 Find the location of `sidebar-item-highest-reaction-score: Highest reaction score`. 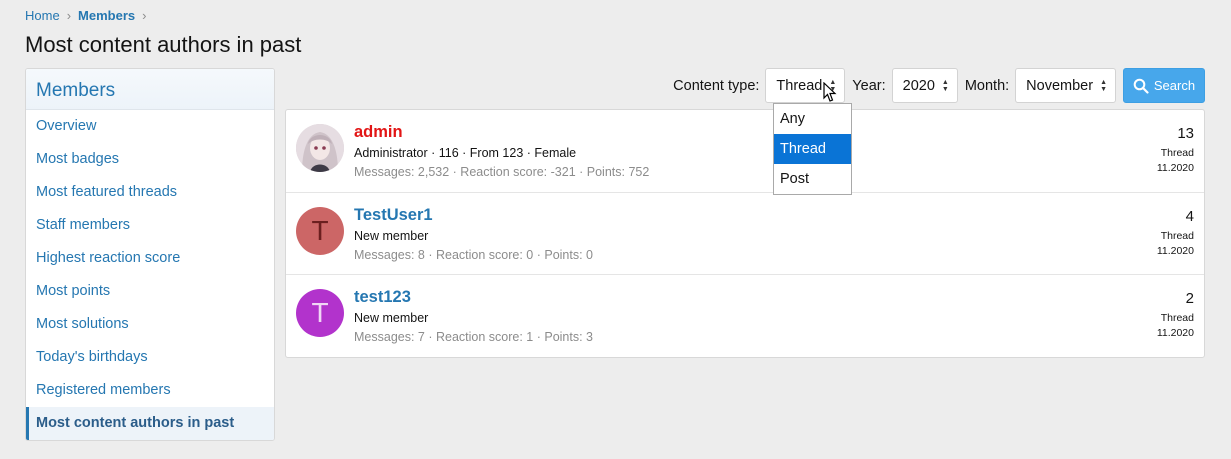

sidebar-item-highest-reaction-score: Highest reaction score is located at coordinates (150, 258).